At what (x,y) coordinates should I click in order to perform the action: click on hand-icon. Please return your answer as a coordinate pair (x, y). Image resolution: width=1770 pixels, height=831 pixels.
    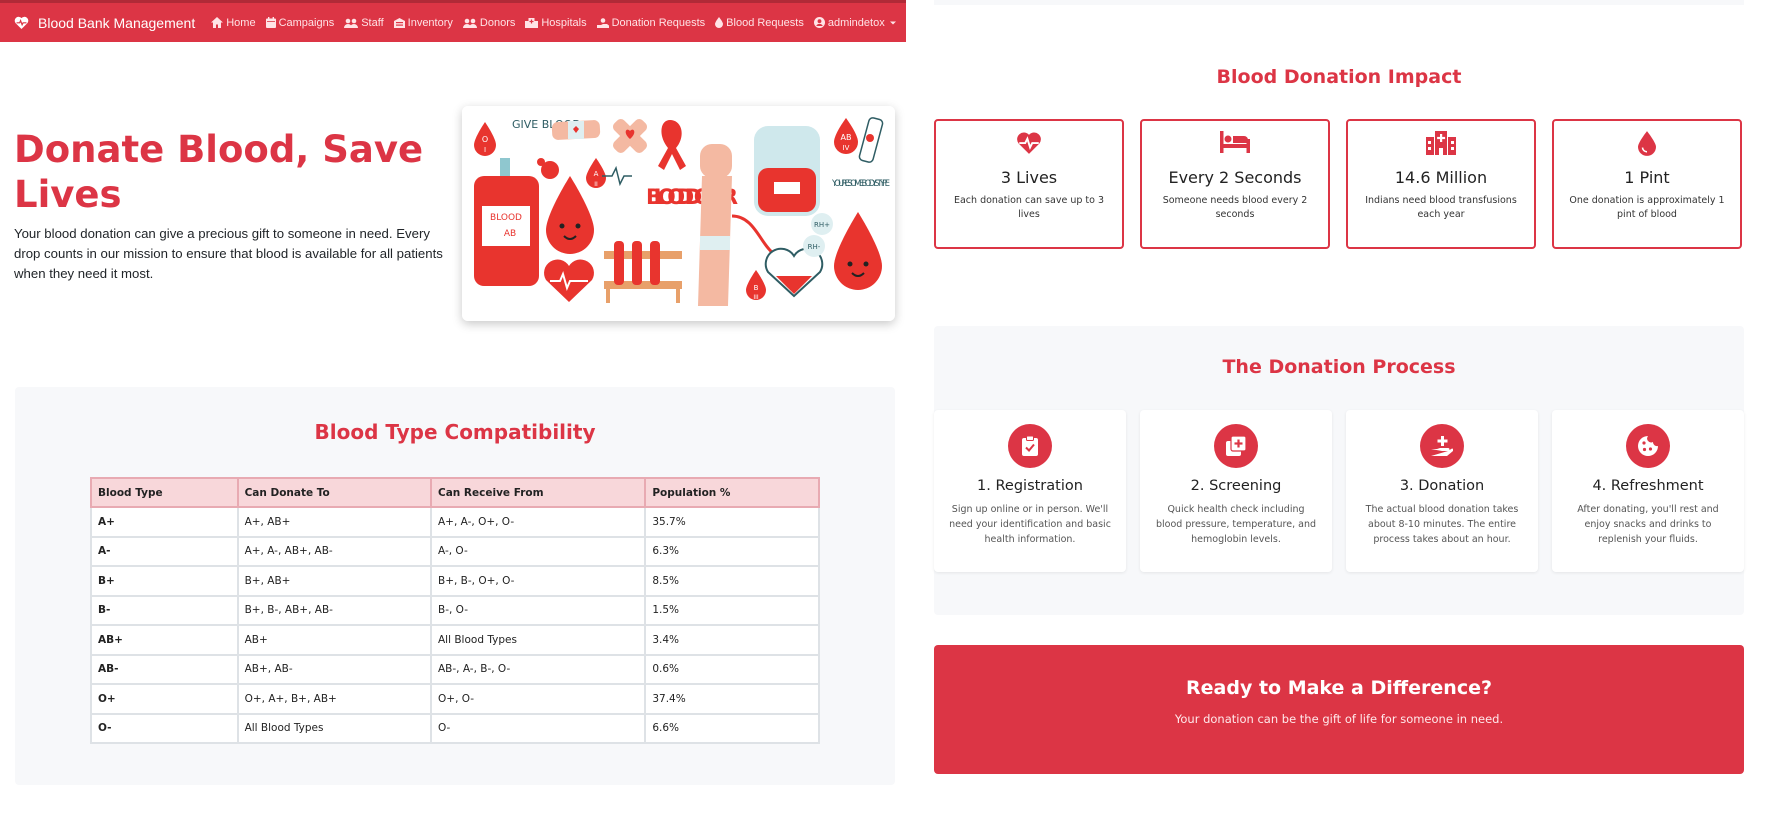
    Looking at the image, I should click on (602, 22).